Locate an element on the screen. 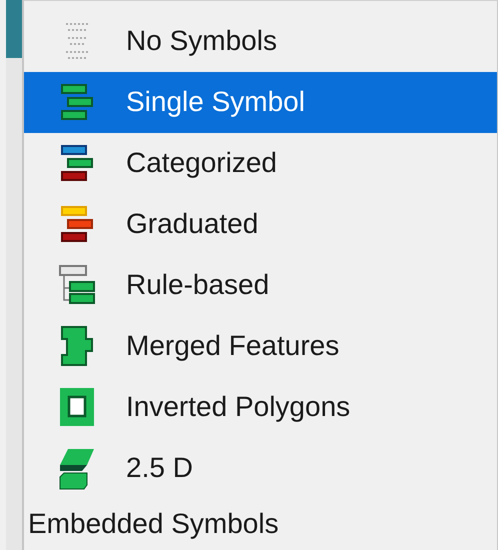 The image size is (498, 550). menu-item: Embedded Symbols is located at coordinates (151, 524).